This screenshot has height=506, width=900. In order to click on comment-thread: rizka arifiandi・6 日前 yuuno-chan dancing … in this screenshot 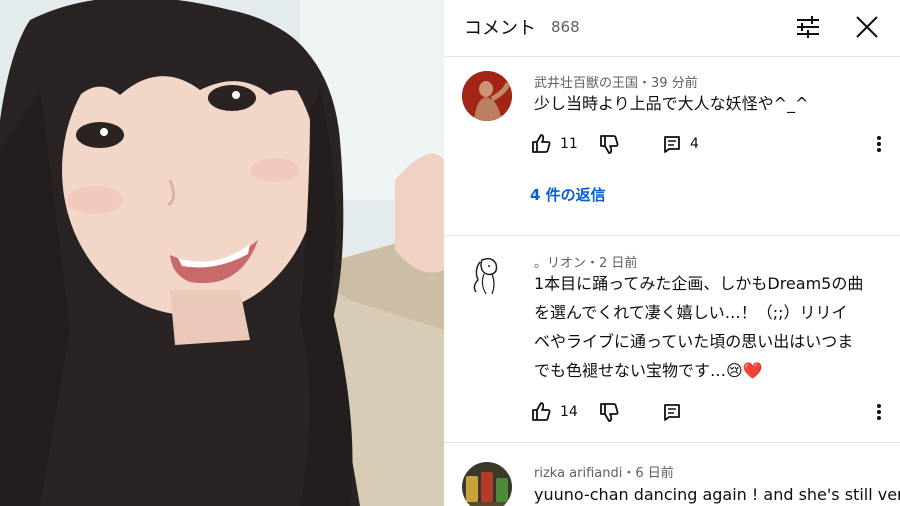, I will do `click(672, 474)`.